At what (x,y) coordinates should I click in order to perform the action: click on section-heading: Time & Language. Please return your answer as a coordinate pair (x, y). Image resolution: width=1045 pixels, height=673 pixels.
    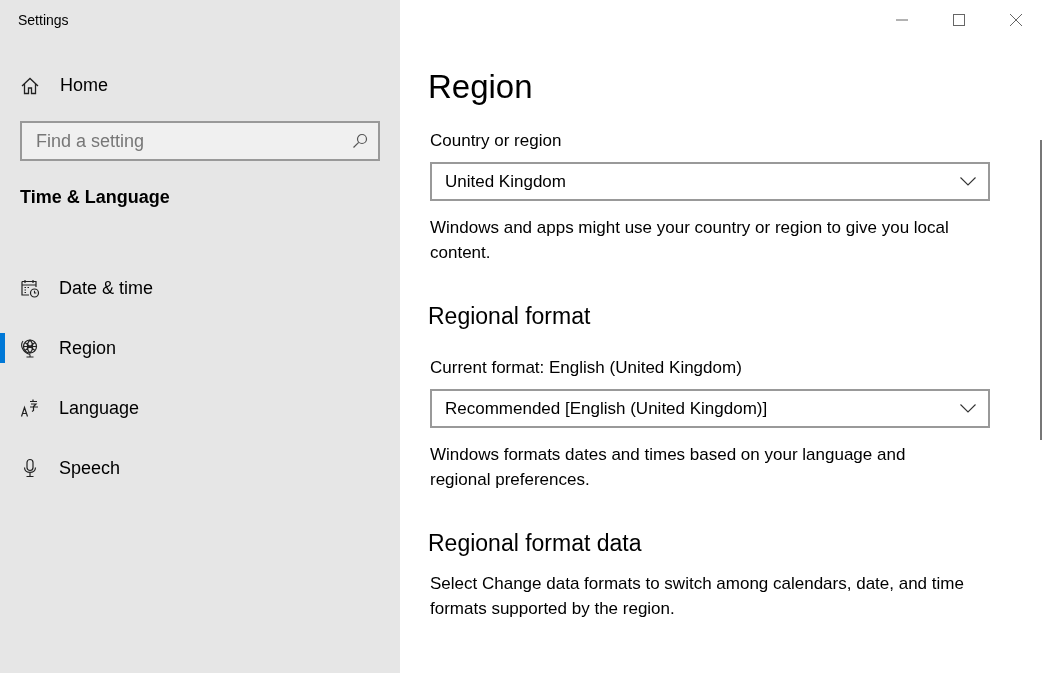
    Looking at the image, I should click on (95, 197).